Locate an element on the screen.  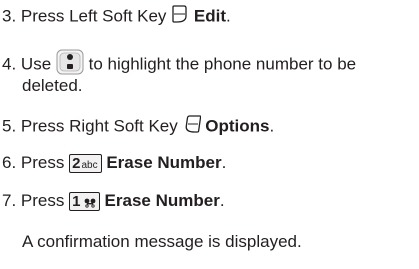
step-text: Press Right Soft Key is located at coordinates (99, 126).